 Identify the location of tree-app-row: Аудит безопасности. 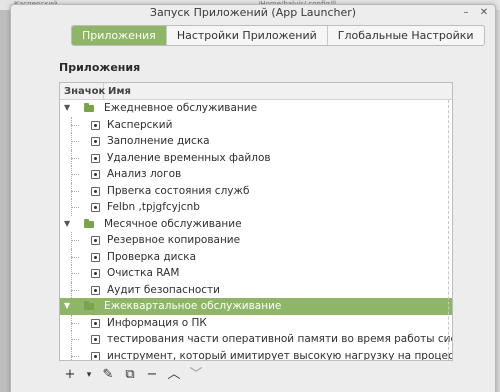
(256, 289).